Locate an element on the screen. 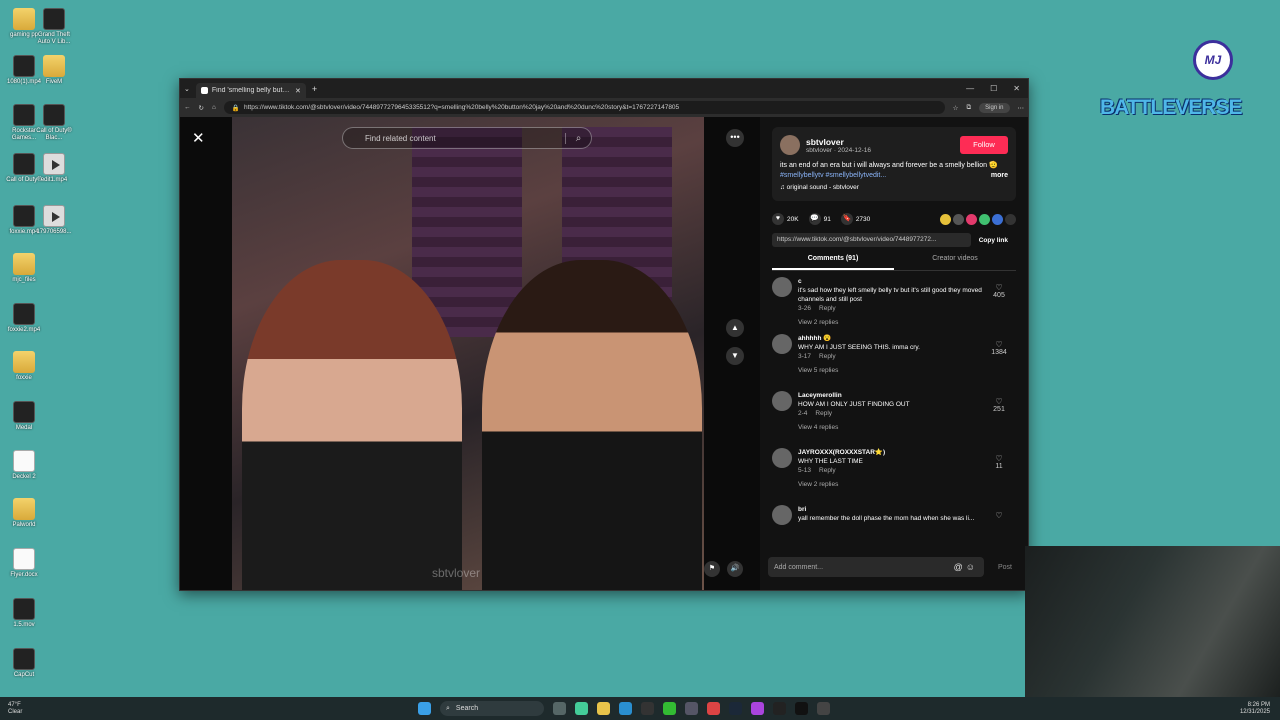  back-icon: ← is located at coordinates (187, 107).